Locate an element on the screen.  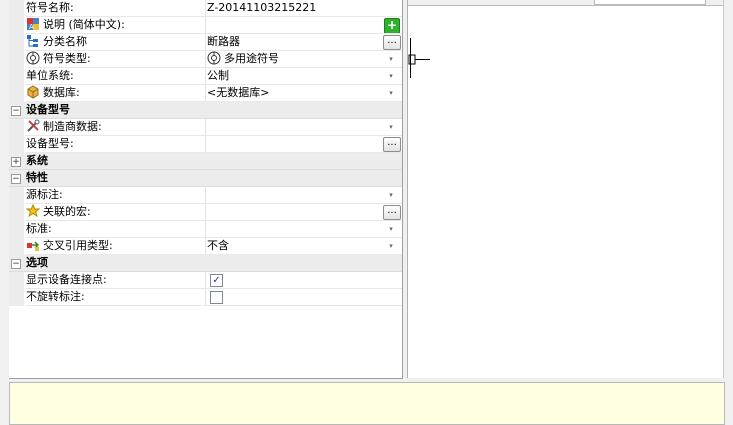
preview-toolbar-tab is located at coordinates (650, 2).